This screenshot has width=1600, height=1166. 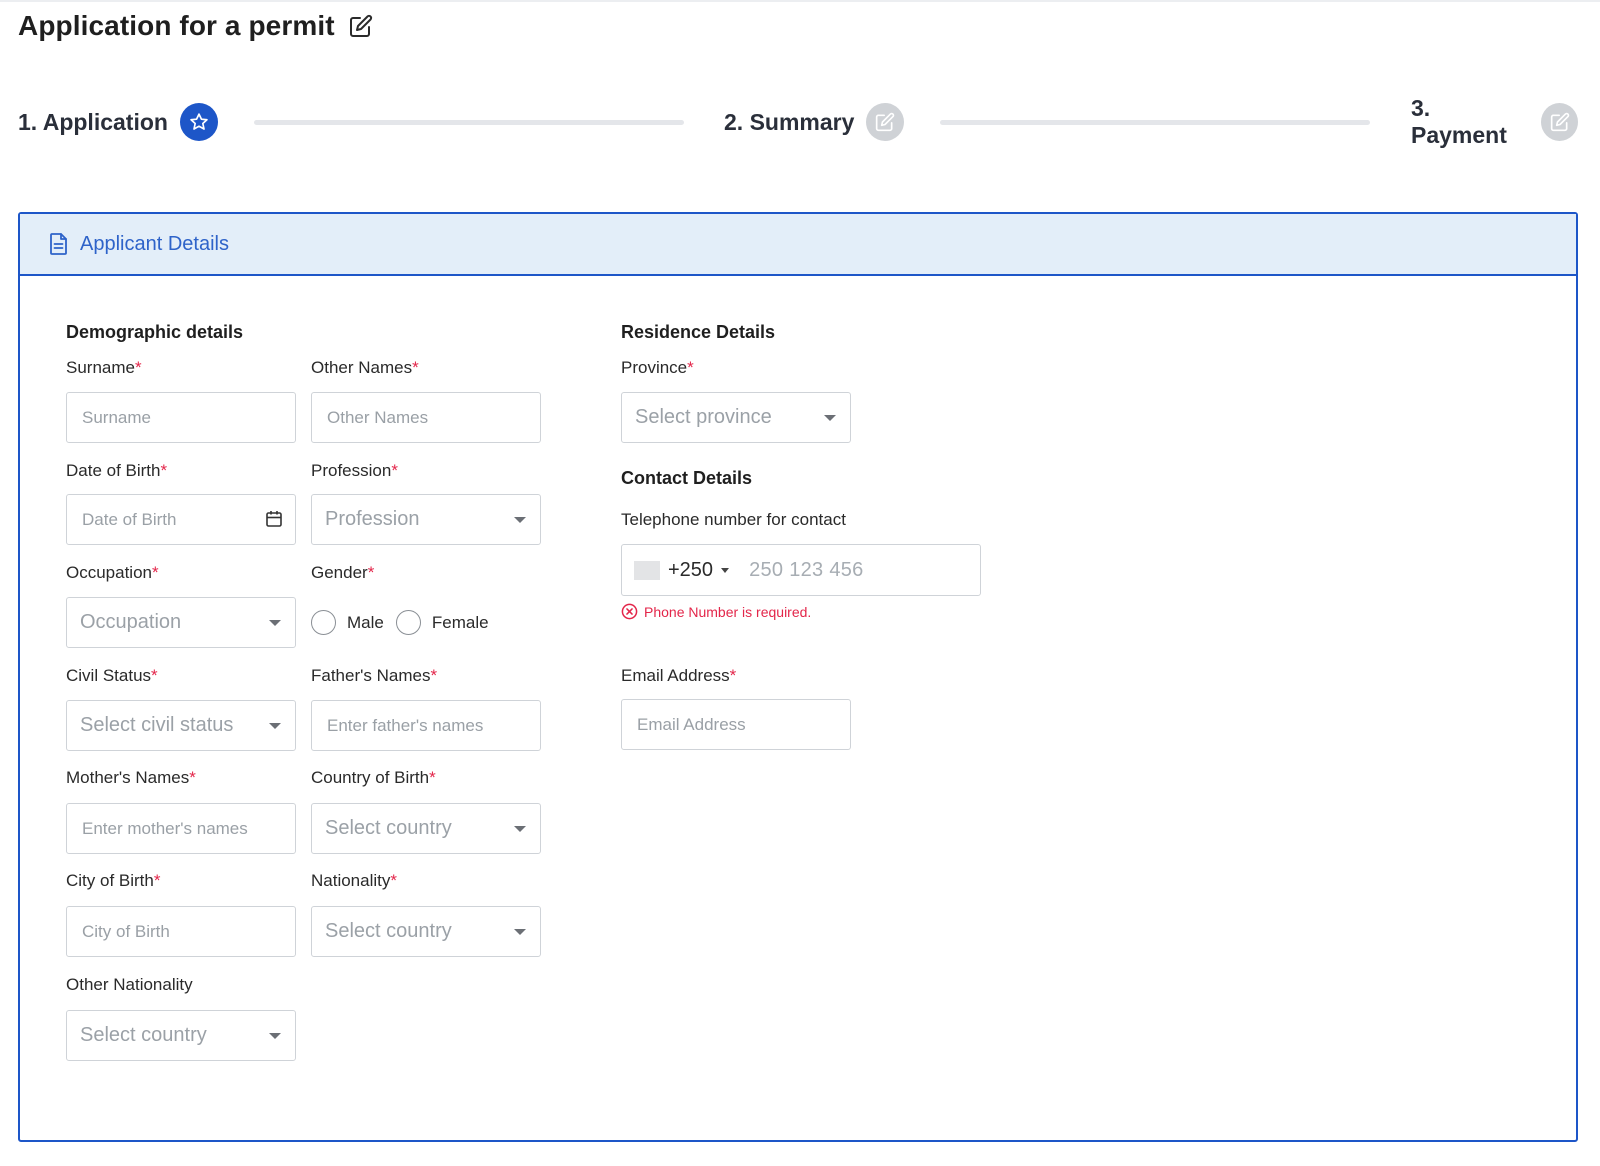 I want to click on phone-placeholder: 250 123 456, so click(x=806, y=569).